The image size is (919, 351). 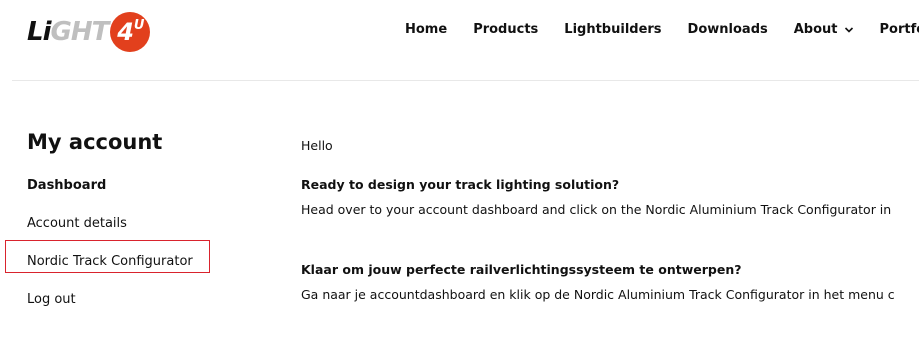 I want to click on logo-text-part2: GHT, so click(x=79, y=32).